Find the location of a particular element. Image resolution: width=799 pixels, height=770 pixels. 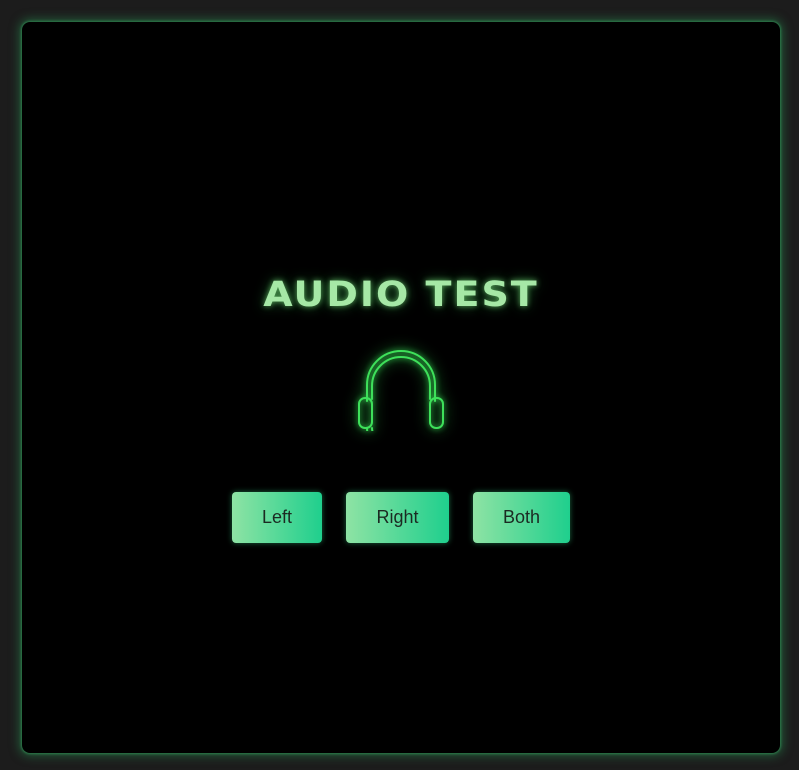

right-channel-button: Right is located at coordinates (397, 517).